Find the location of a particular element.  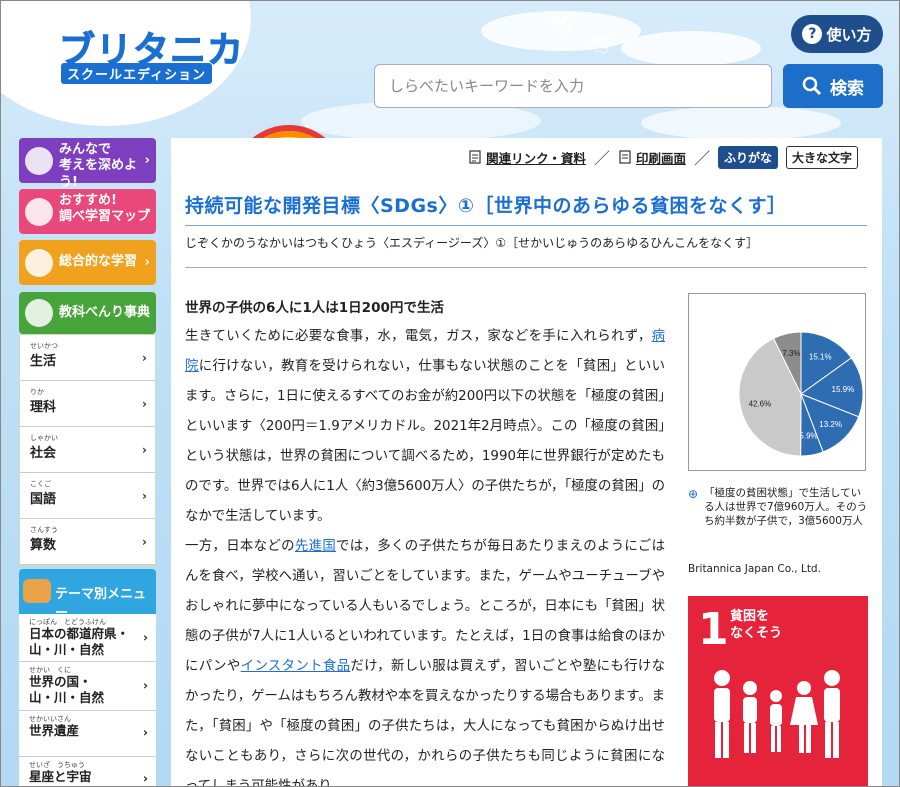

theme-item-stars-space: せいざ うちゅう 星座と宇宙 › is located at coordinates (87, 772).